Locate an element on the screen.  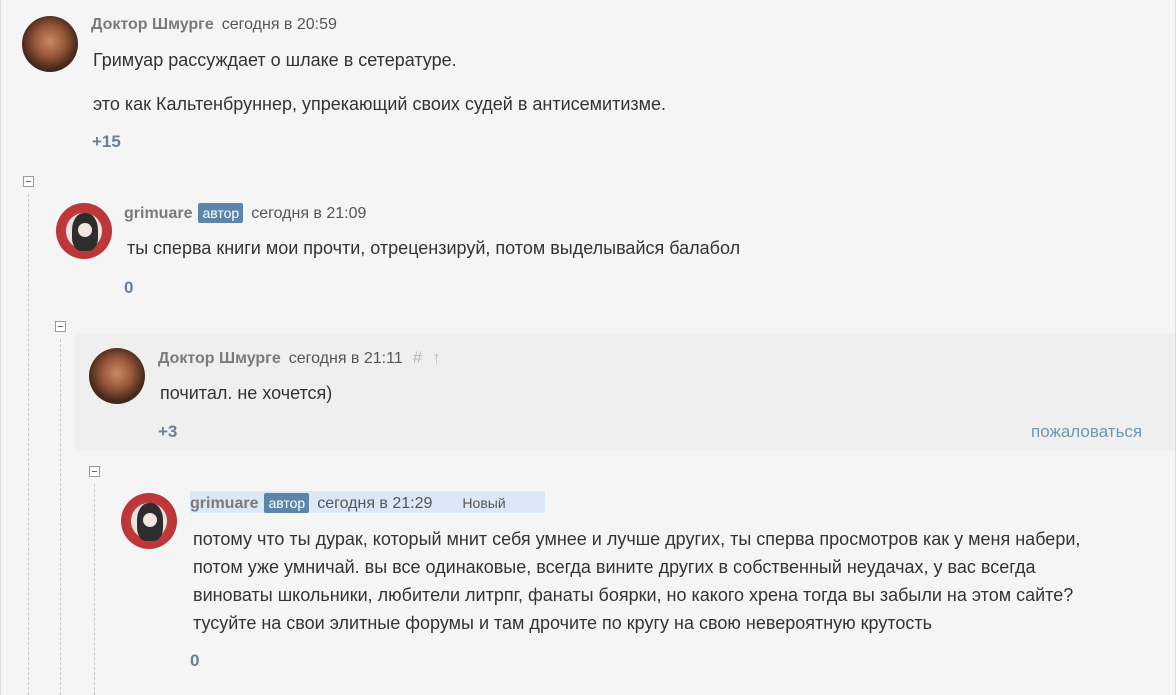
comment-3-author: Доктор Шмурге is located at coordinates (219, 358).